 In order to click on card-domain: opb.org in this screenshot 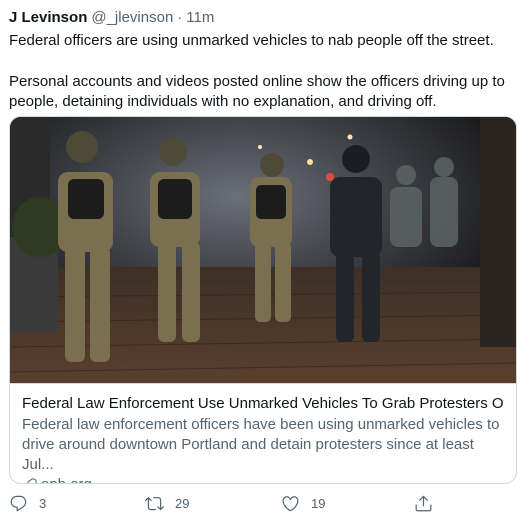, I will do `click(263, 479)`.